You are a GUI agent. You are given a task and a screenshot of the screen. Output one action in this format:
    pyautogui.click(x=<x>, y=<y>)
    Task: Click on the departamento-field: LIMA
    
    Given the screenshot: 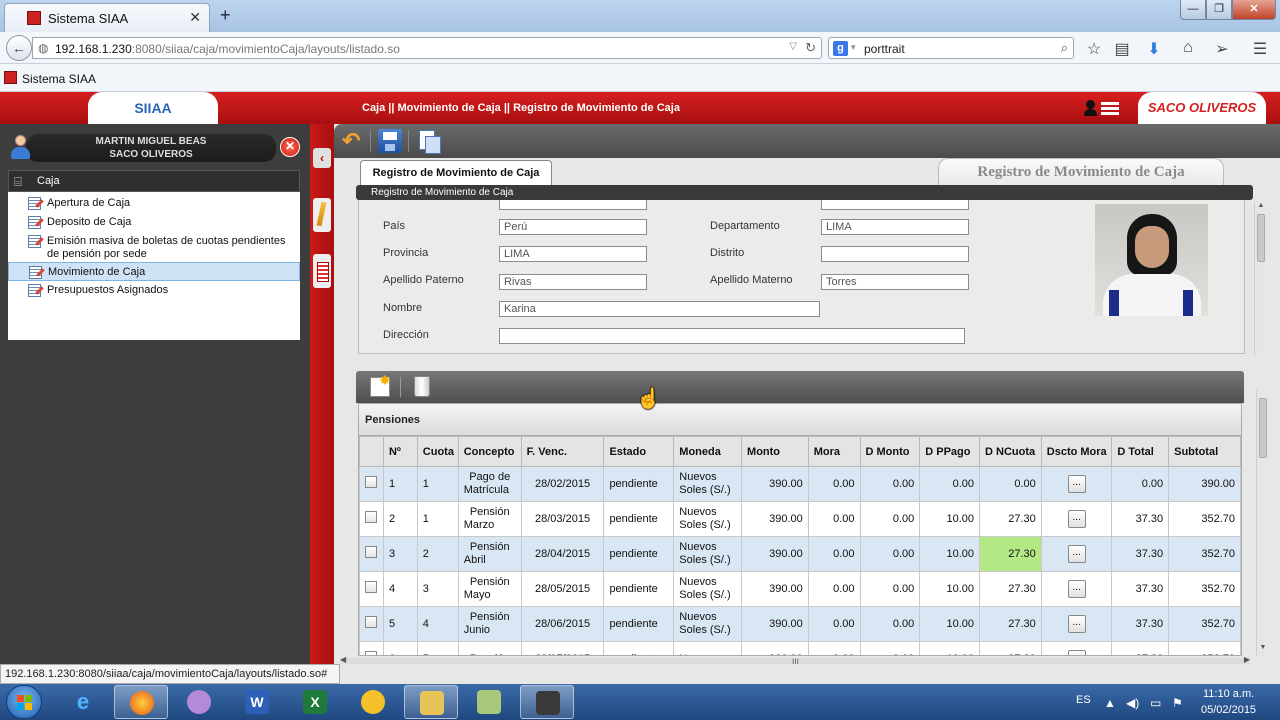 What is the action you would take?
    pyautogui.click(x=895, y=227)
    